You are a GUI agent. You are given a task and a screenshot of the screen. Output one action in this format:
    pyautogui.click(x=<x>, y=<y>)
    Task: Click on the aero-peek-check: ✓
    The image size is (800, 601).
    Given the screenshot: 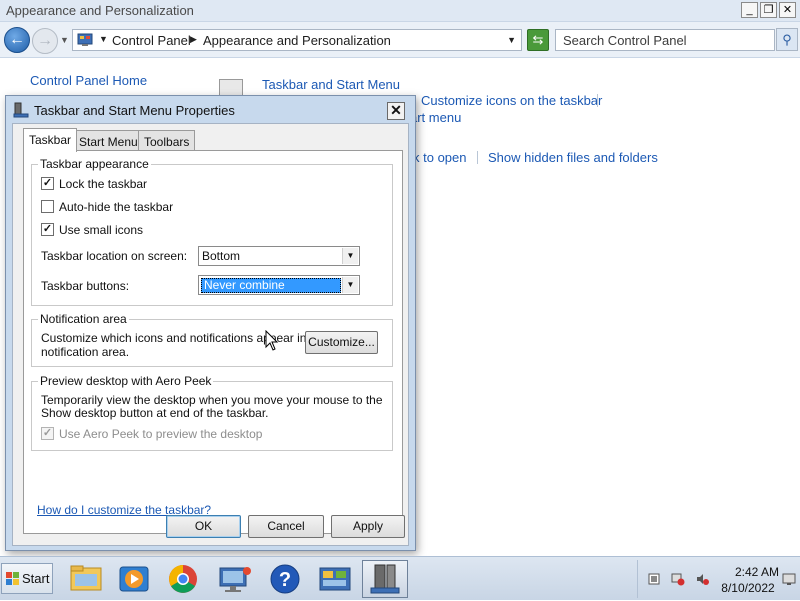 What is the action you would take?
    pyautogui.click(x=47, y=433)
    